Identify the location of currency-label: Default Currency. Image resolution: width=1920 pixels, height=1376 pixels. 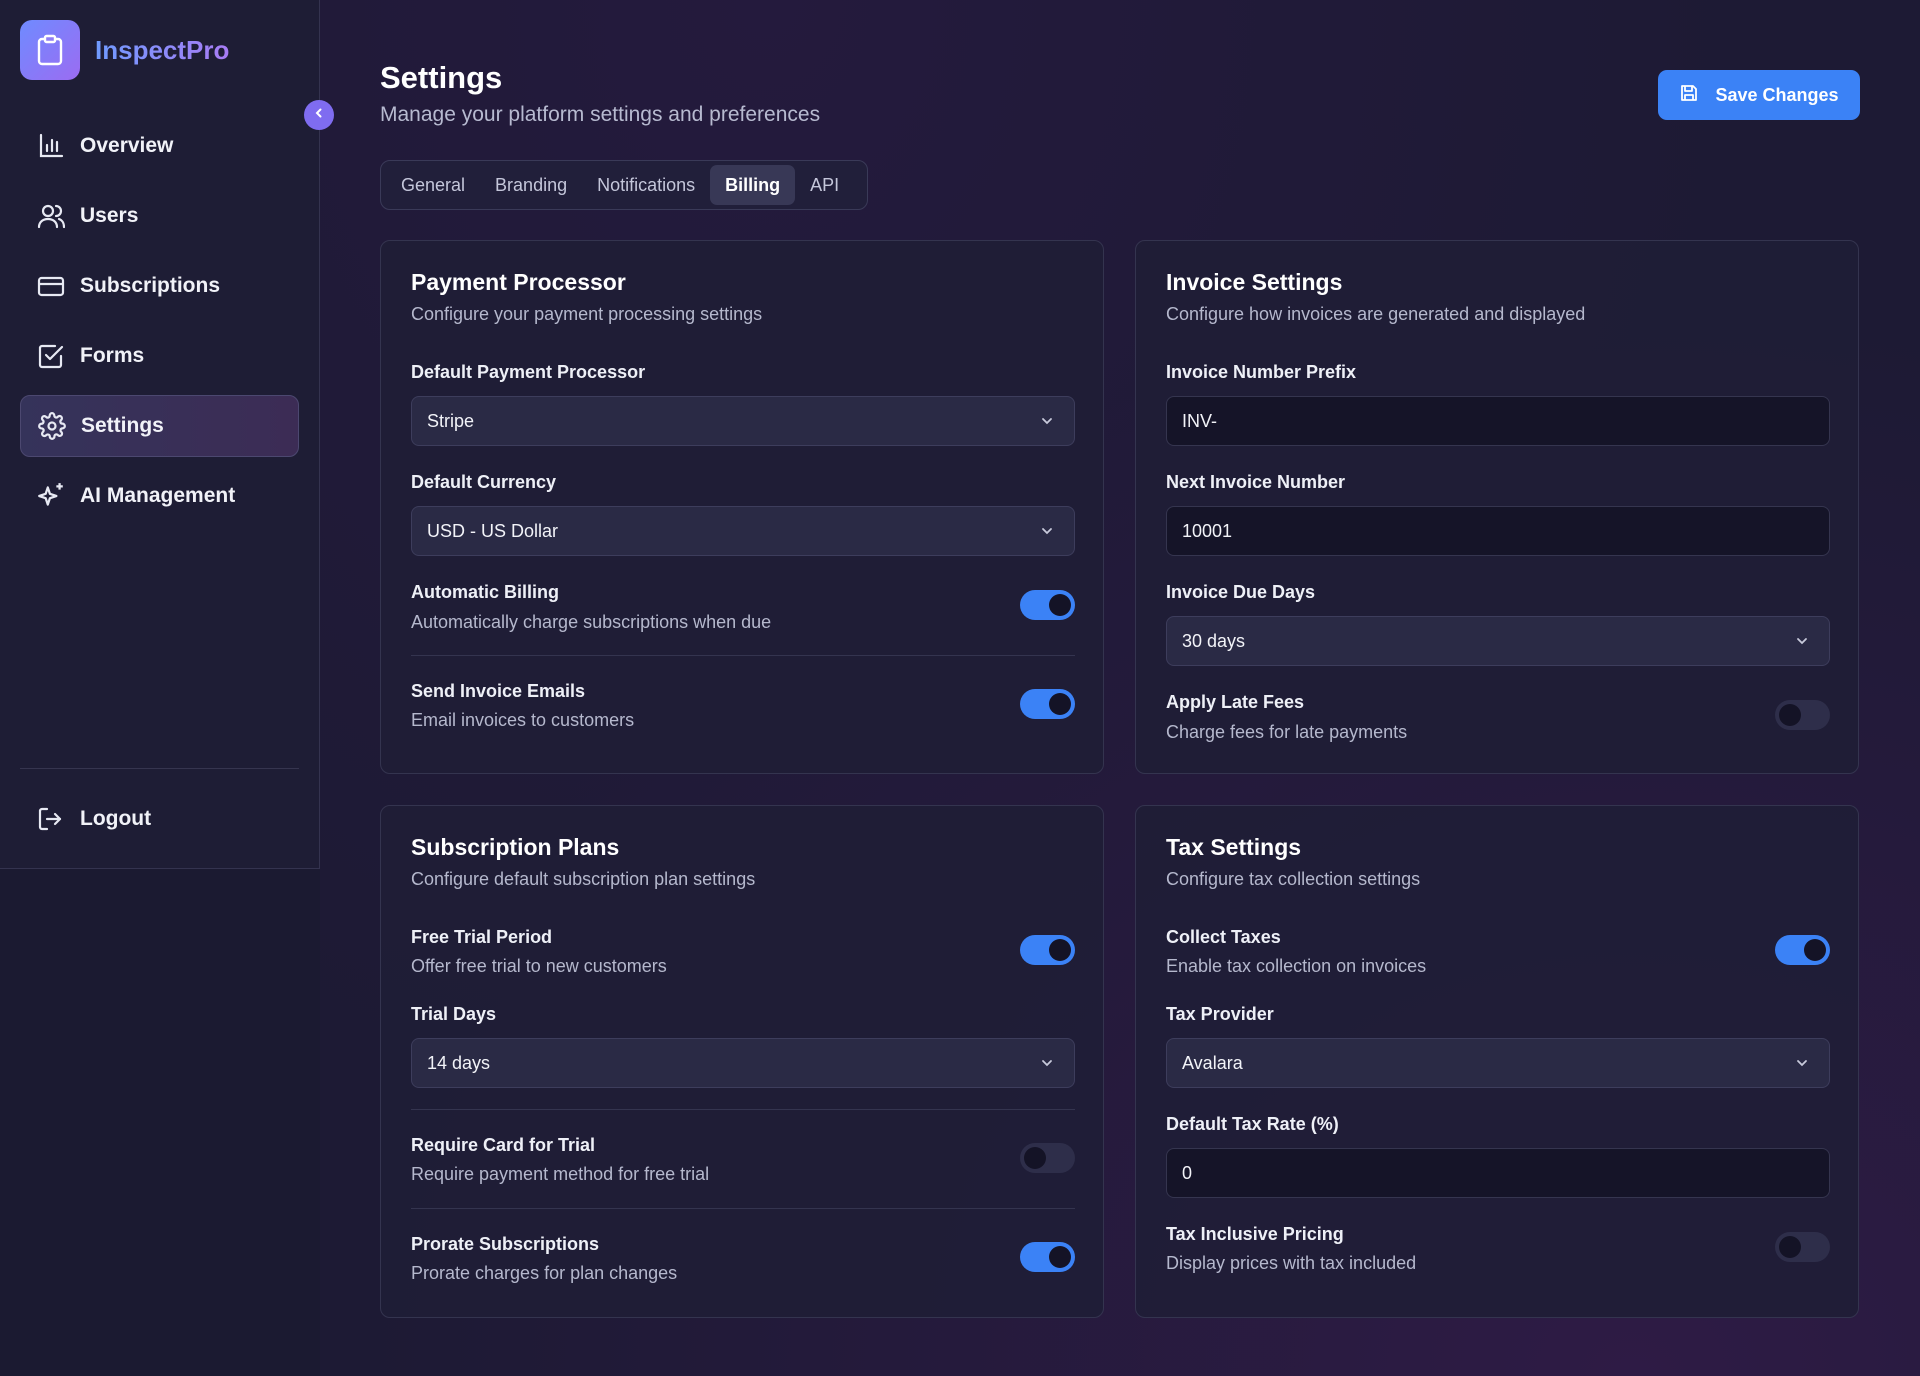
(484, 482).